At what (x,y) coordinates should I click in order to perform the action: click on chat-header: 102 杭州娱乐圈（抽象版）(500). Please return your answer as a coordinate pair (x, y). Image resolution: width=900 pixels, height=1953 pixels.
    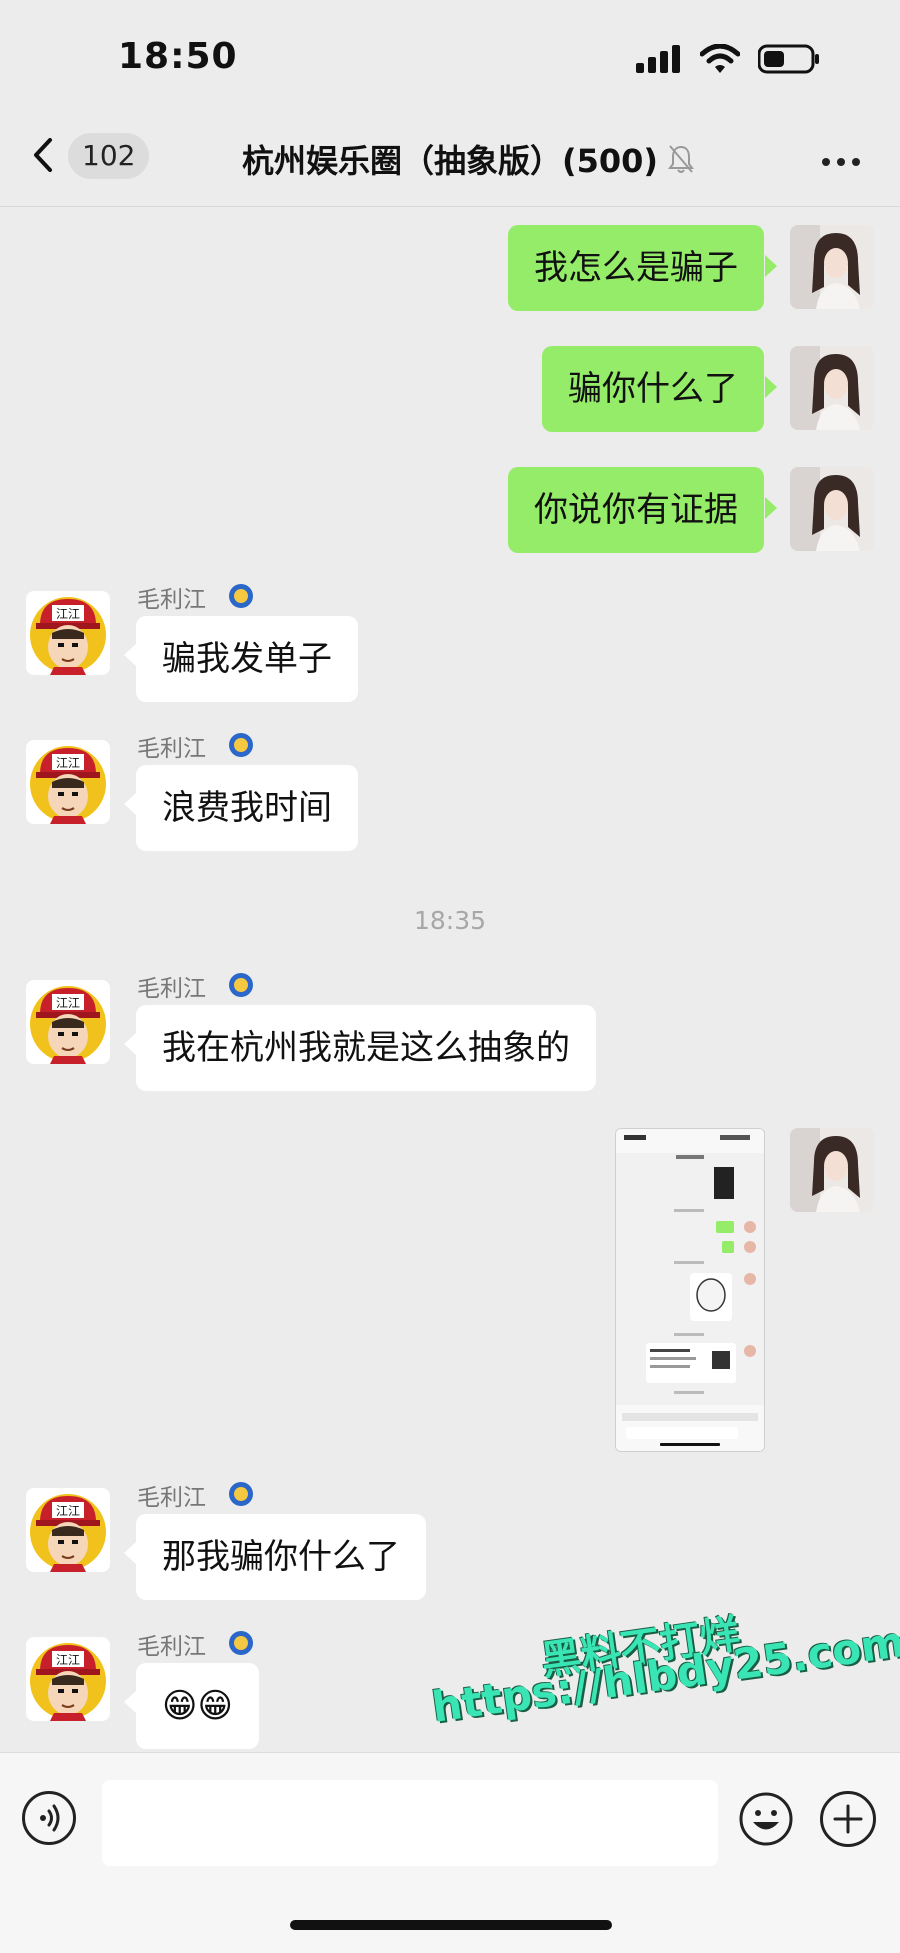
    Looking at the image, I should click on (450, 155).